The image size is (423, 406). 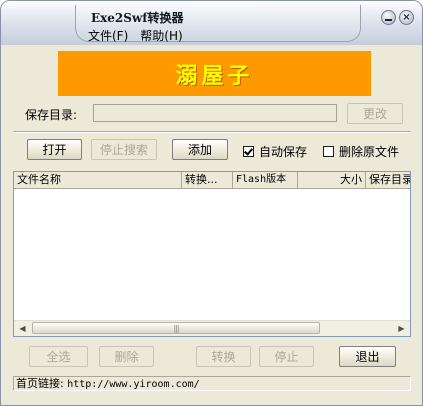 What do you see at coordinates (265, 180) in the screenshot?
I see `col-flash-version: Flash版本` at bounding box center [265, 180].